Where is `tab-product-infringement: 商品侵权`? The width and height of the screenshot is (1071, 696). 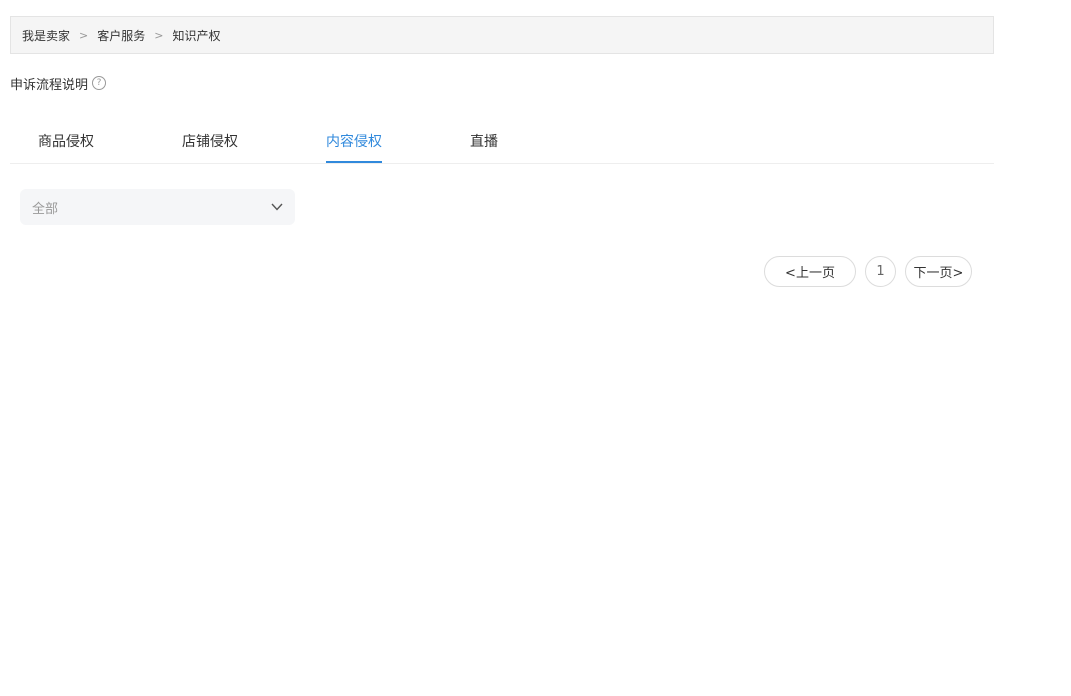
tab-product-infringement: 商品侵权 is located at coordinates (66, 147).